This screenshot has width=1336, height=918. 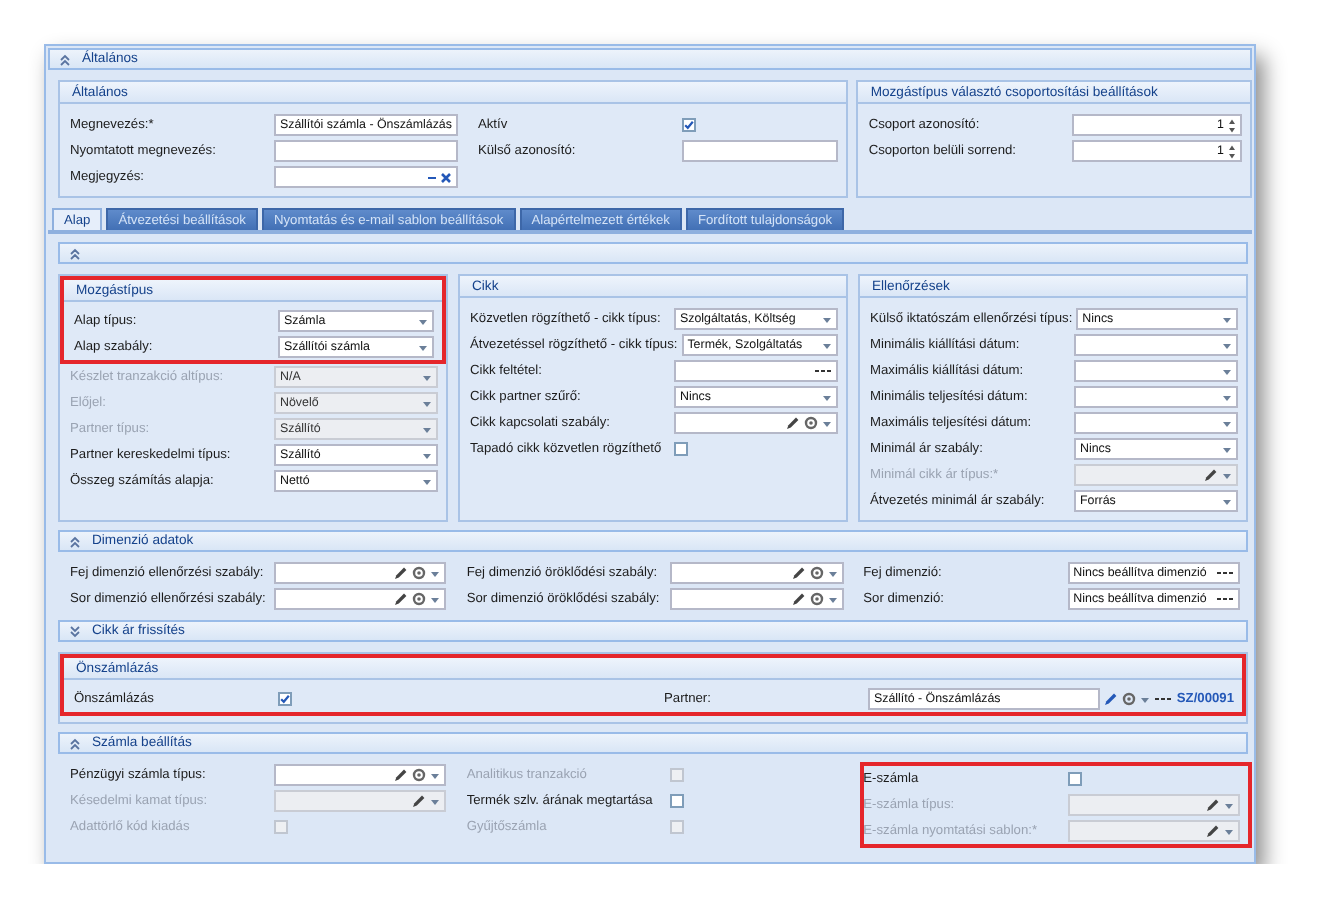 What do you see at coordinates (756, 371) in the screenshot?
I see `picker-field` at bounding box center [756, 371].